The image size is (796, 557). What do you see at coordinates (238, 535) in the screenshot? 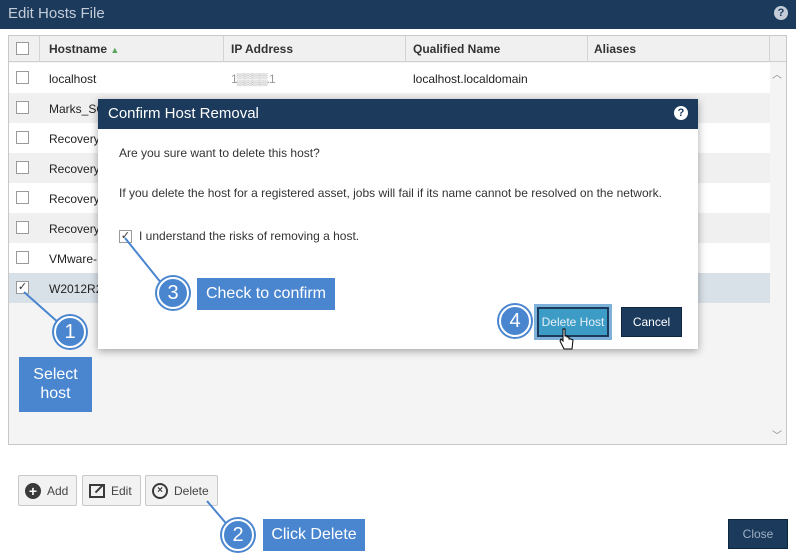
I see `callout-number-2: 2` at bounding box center [238, 535].